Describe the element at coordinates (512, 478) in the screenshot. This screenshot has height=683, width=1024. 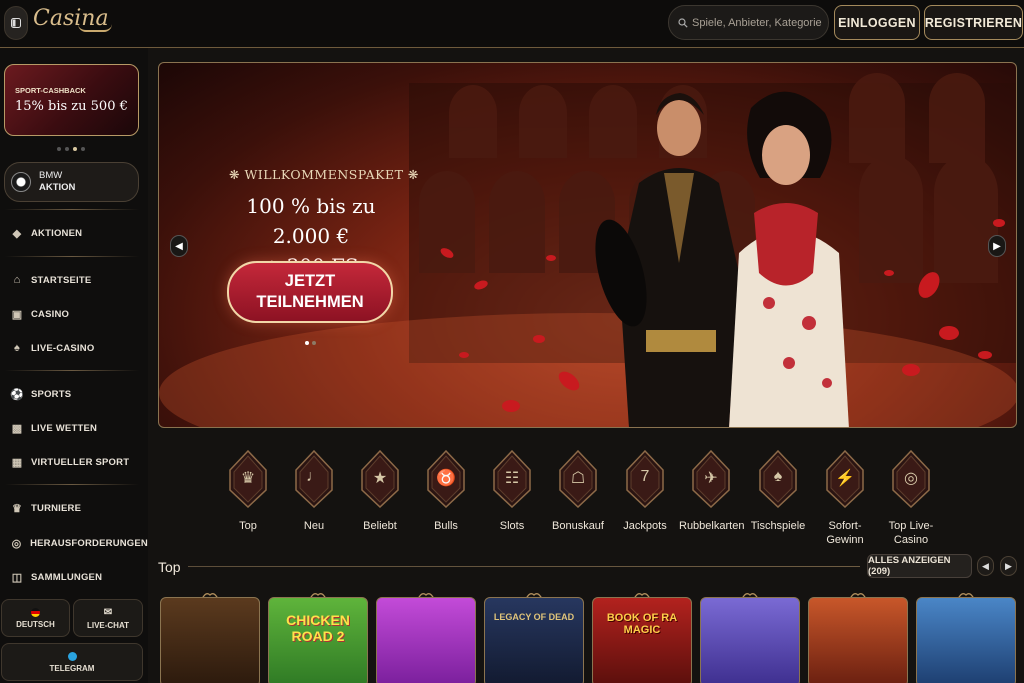
I see `slot-machine-icon: ☷` at that location.